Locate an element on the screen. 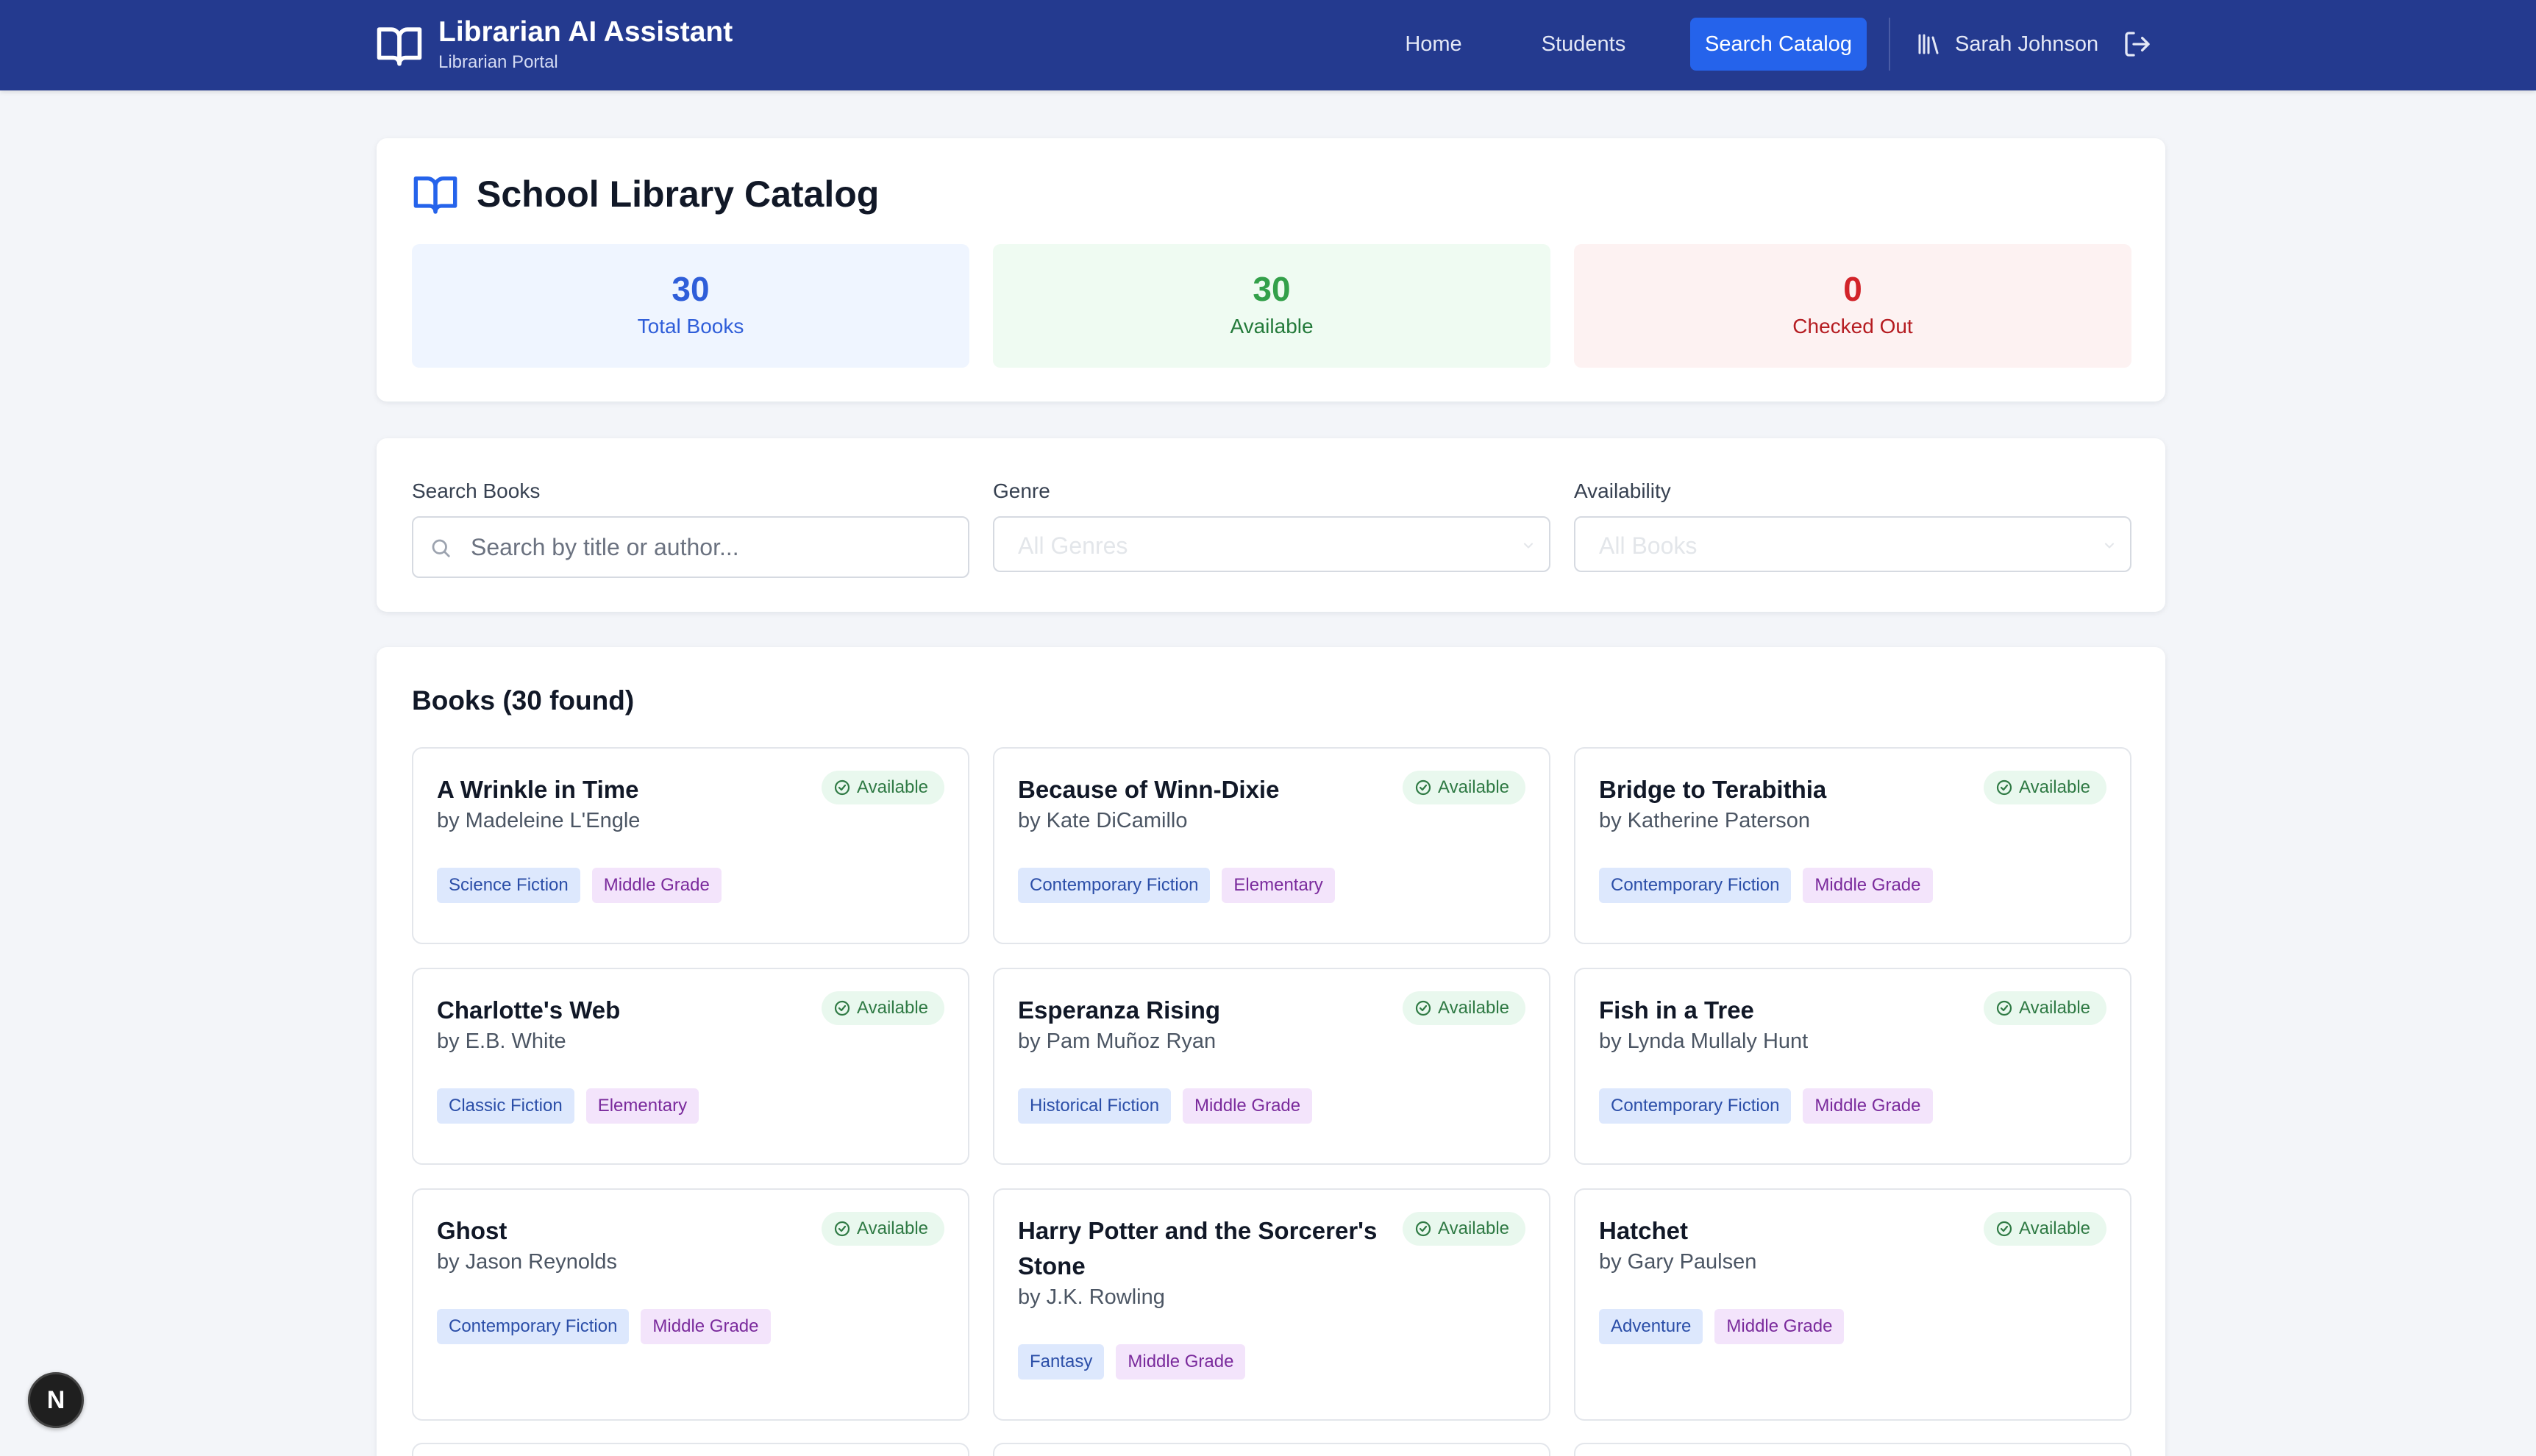  book-author: by E.B. White is located at coordinates (501, 1041).